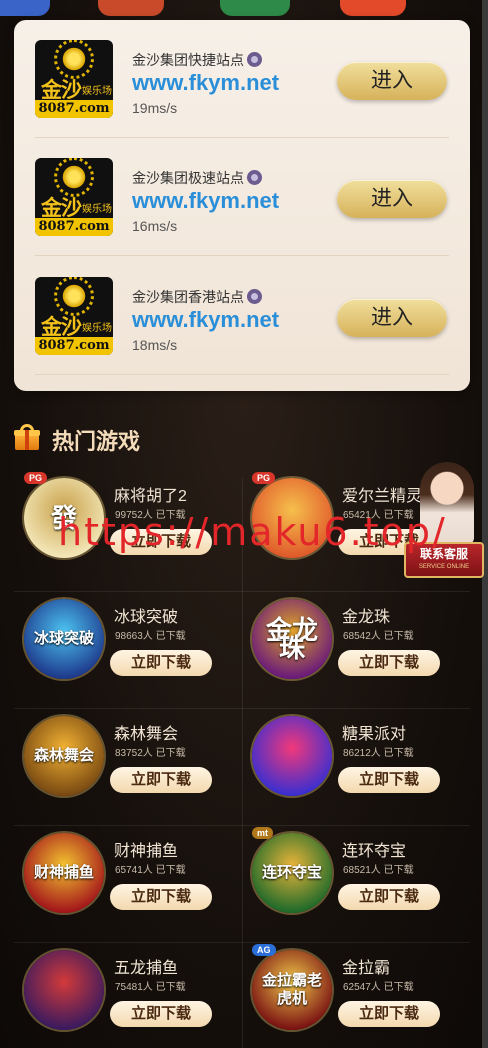 Image resolution: width=488 pixels, height=1048 pixels. Describe the element at coordinates (155, 226) in the screenshot. I see `station-ping: 16ms/s` at that location.